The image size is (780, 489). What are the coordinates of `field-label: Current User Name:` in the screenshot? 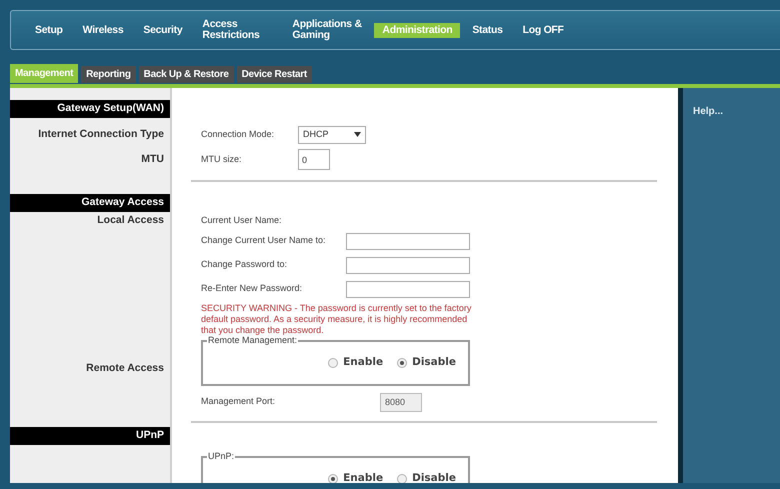 It's located at (241, 220).